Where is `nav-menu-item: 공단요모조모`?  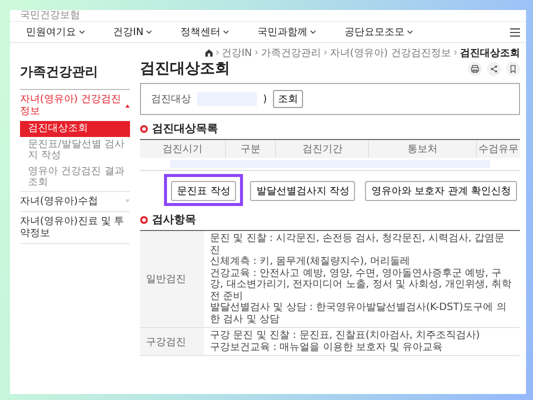
nav-menu-item: 공단요모조모 is located at coordinates (379, 32).